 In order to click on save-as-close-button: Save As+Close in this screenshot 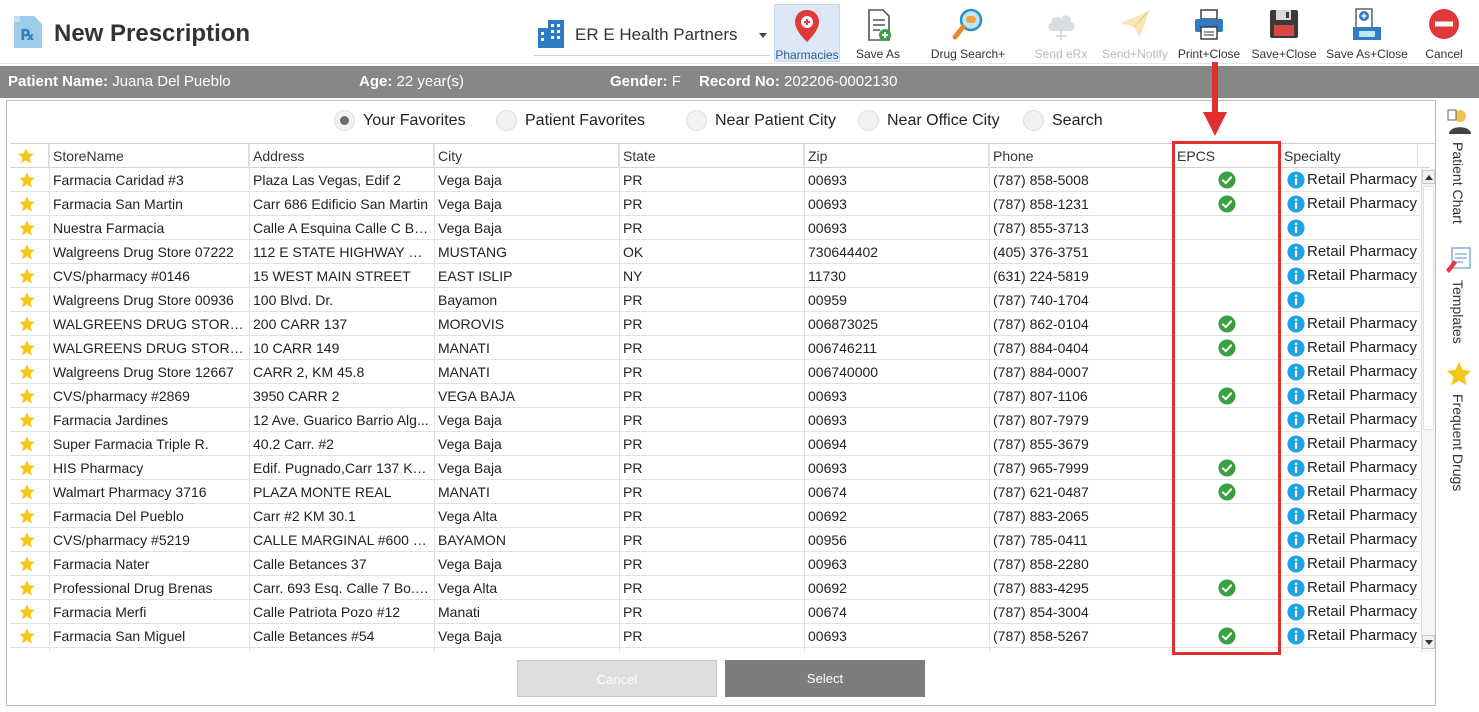, I will do `click(1367, 33)`.